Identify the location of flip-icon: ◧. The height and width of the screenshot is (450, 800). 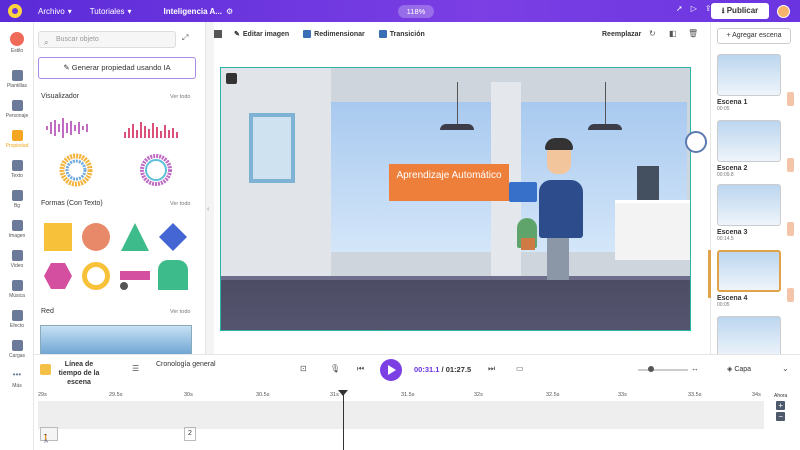
(673, 33).